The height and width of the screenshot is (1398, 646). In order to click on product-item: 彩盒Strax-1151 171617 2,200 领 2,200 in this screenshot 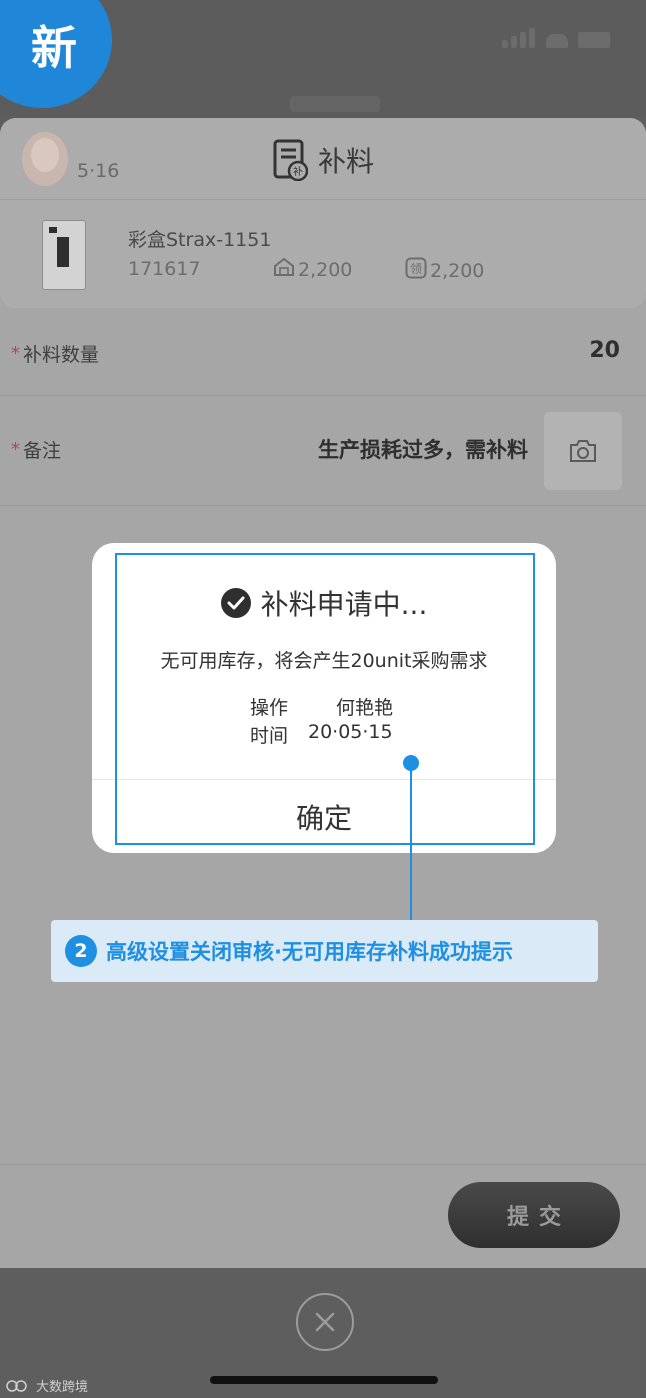, I will do `click(323, 254)`.